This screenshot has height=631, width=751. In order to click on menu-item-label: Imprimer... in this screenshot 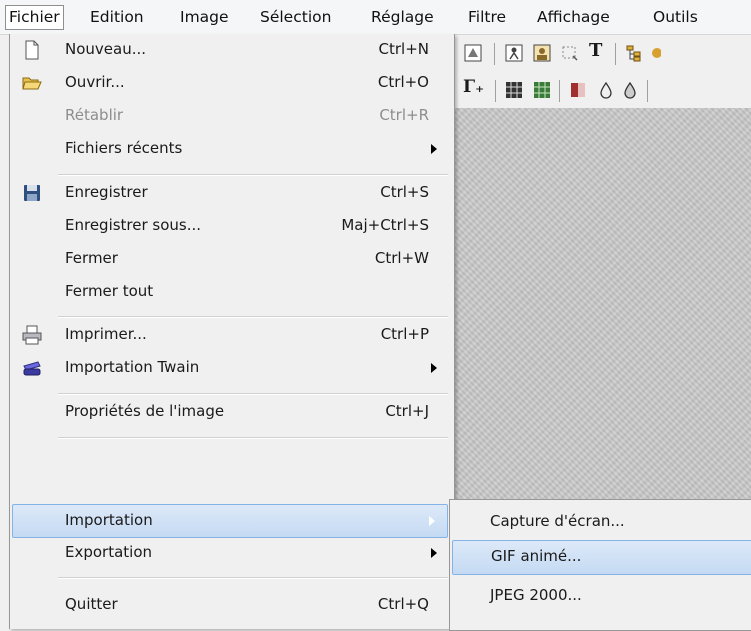, I will do `click(106, 334)`.